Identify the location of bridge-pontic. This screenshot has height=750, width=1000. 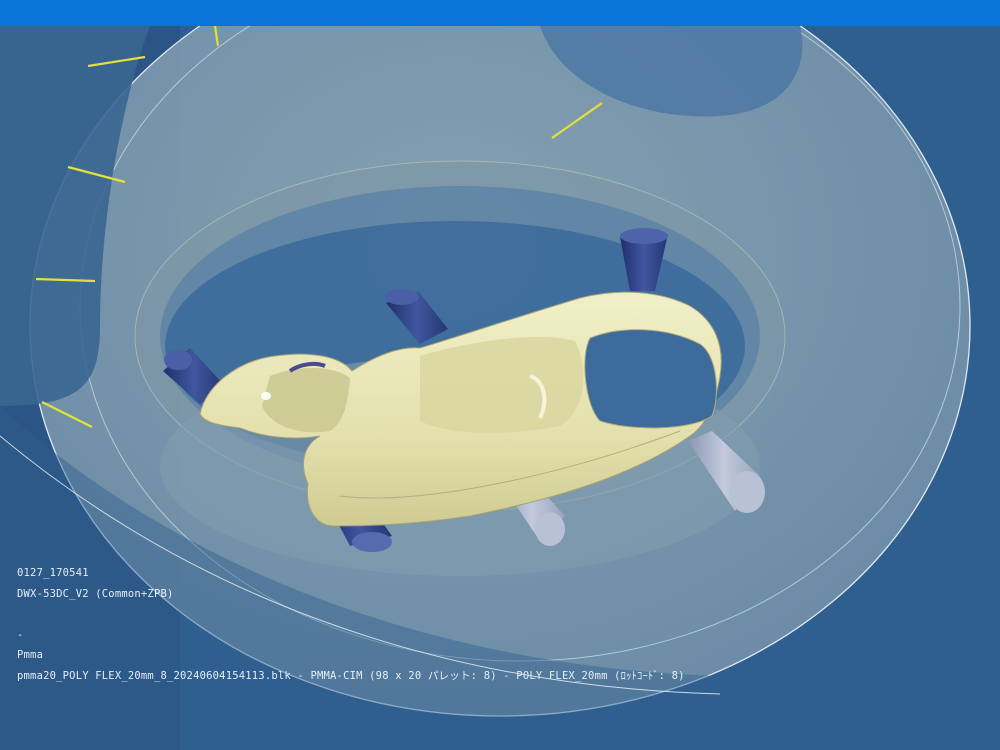
(502, 384).